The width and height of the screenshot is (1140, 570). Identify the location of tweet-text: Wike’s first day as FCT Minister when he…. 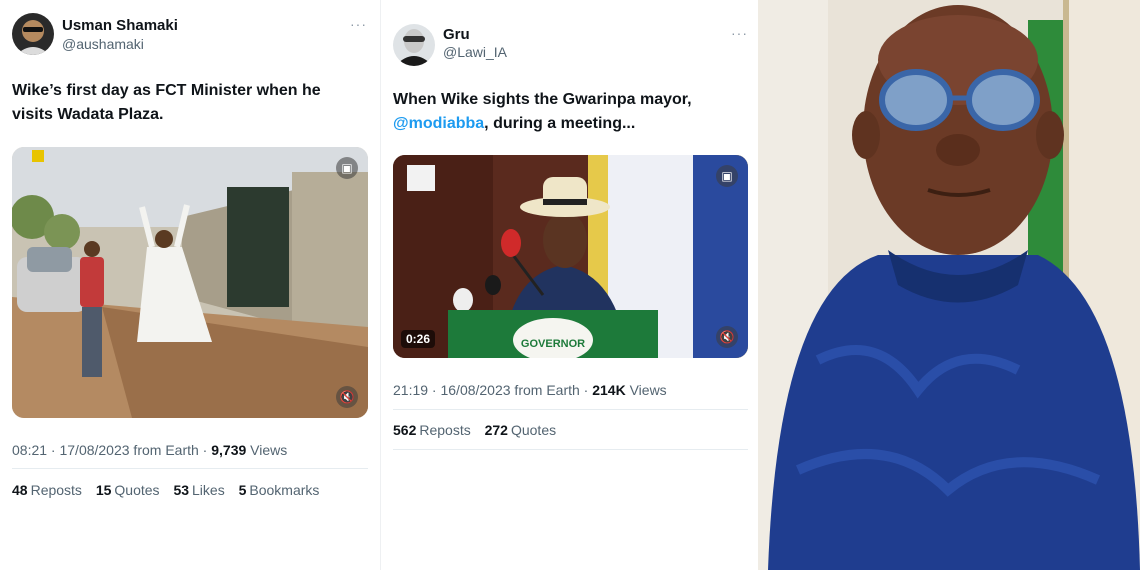
(166, 102).